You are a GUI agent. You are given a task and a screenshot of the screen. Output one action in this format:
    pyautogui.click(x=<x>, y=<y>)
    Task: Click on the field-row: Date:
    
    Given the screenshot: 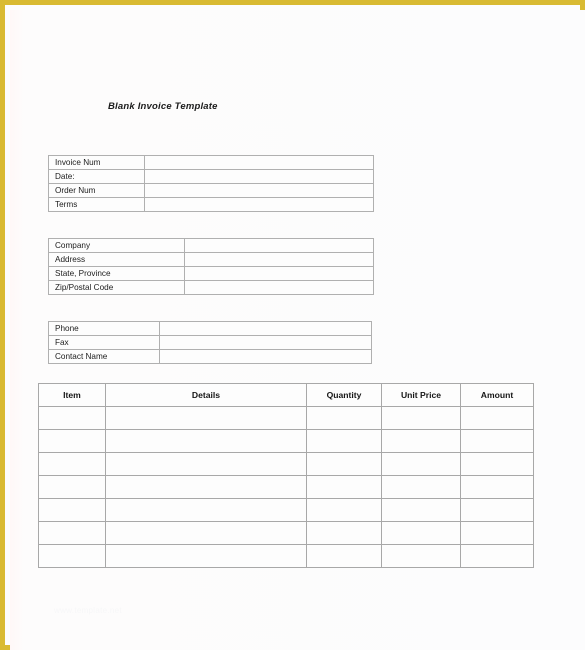 What is the action you would take?
    pyautogui.click(x=211, y=176)
    